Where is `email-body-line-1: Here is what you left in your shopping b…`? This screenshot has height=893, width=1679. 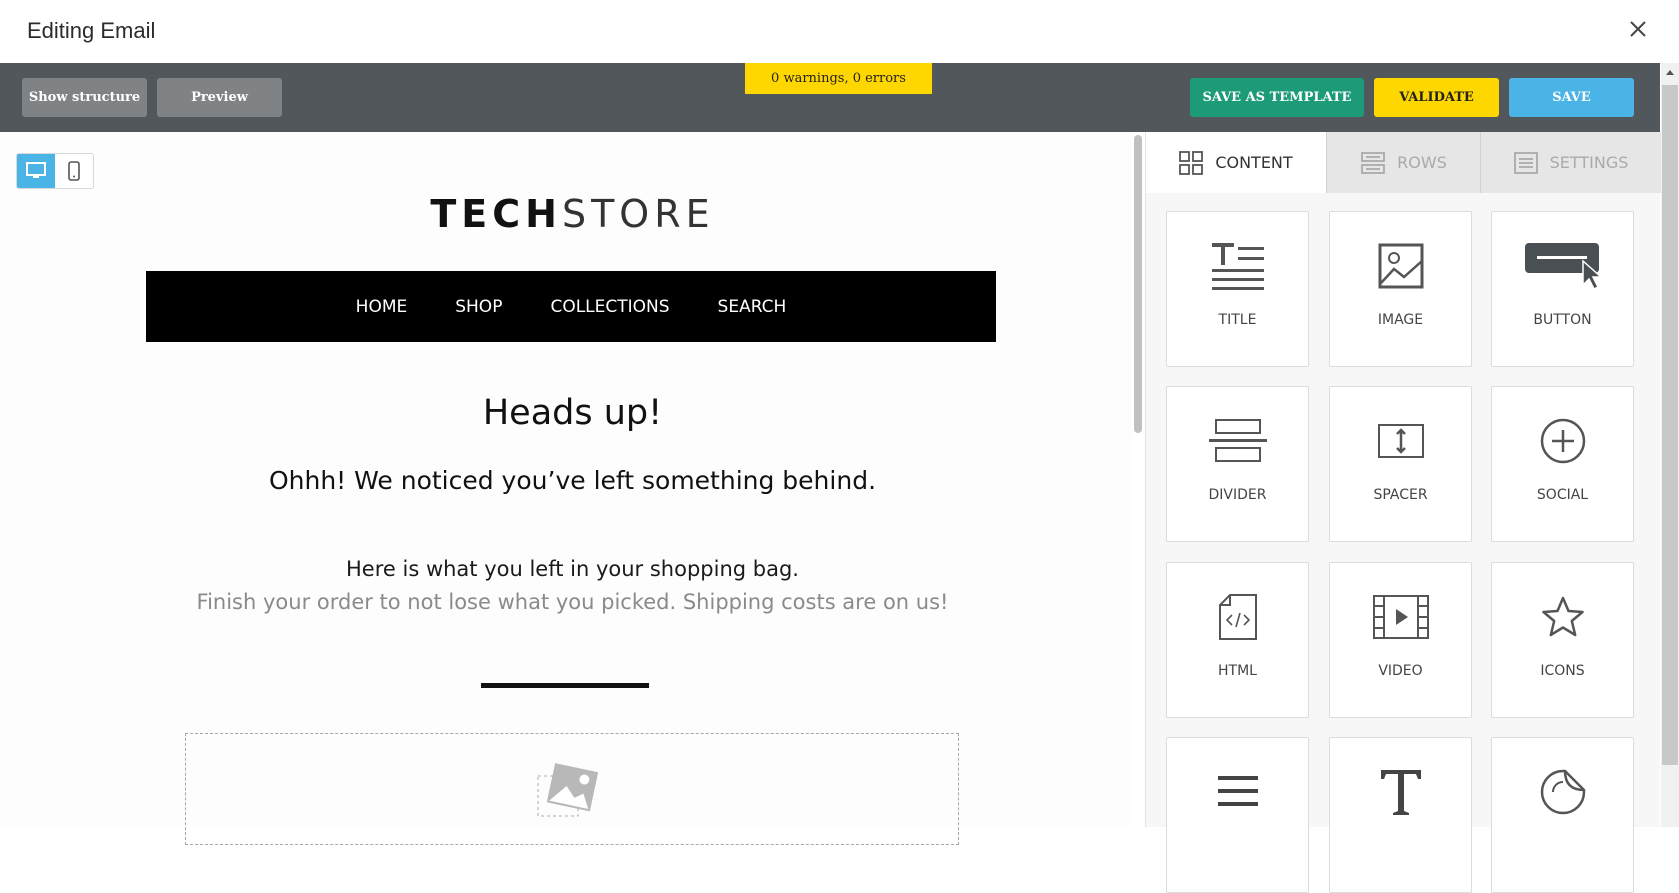
email-body-line-1: Here is what you left in your shopping b… is located at coordinates (572, 569).